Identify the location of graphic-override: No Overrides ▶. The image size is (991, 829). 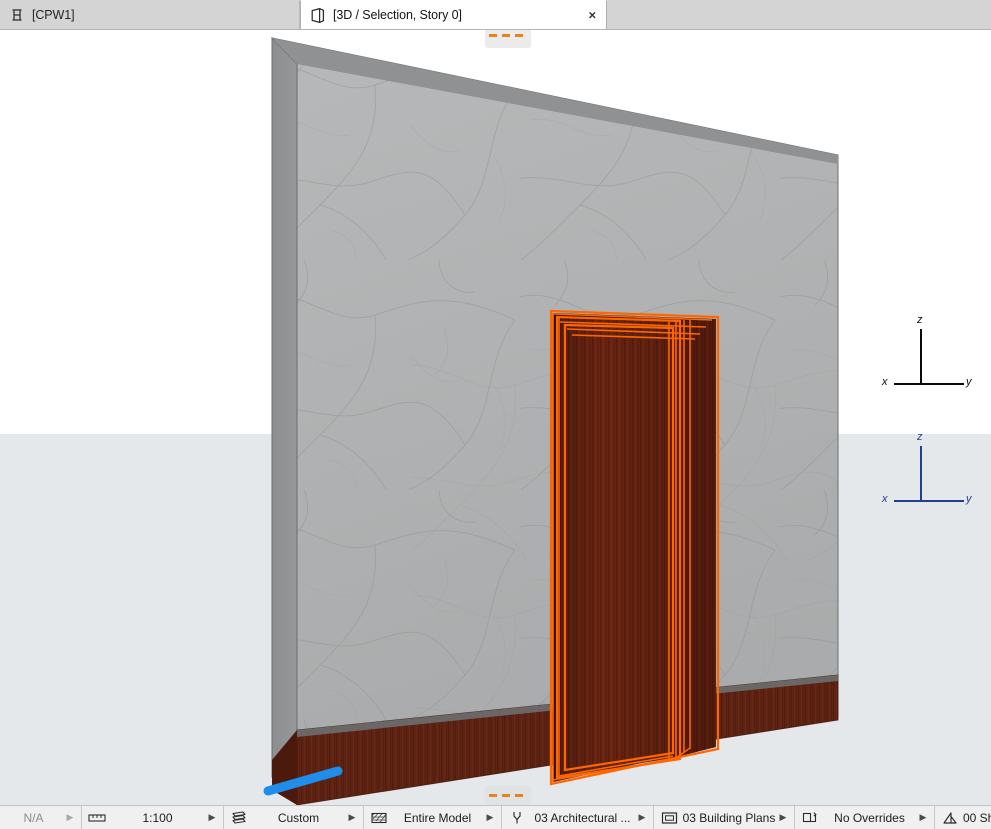
(865, 817).